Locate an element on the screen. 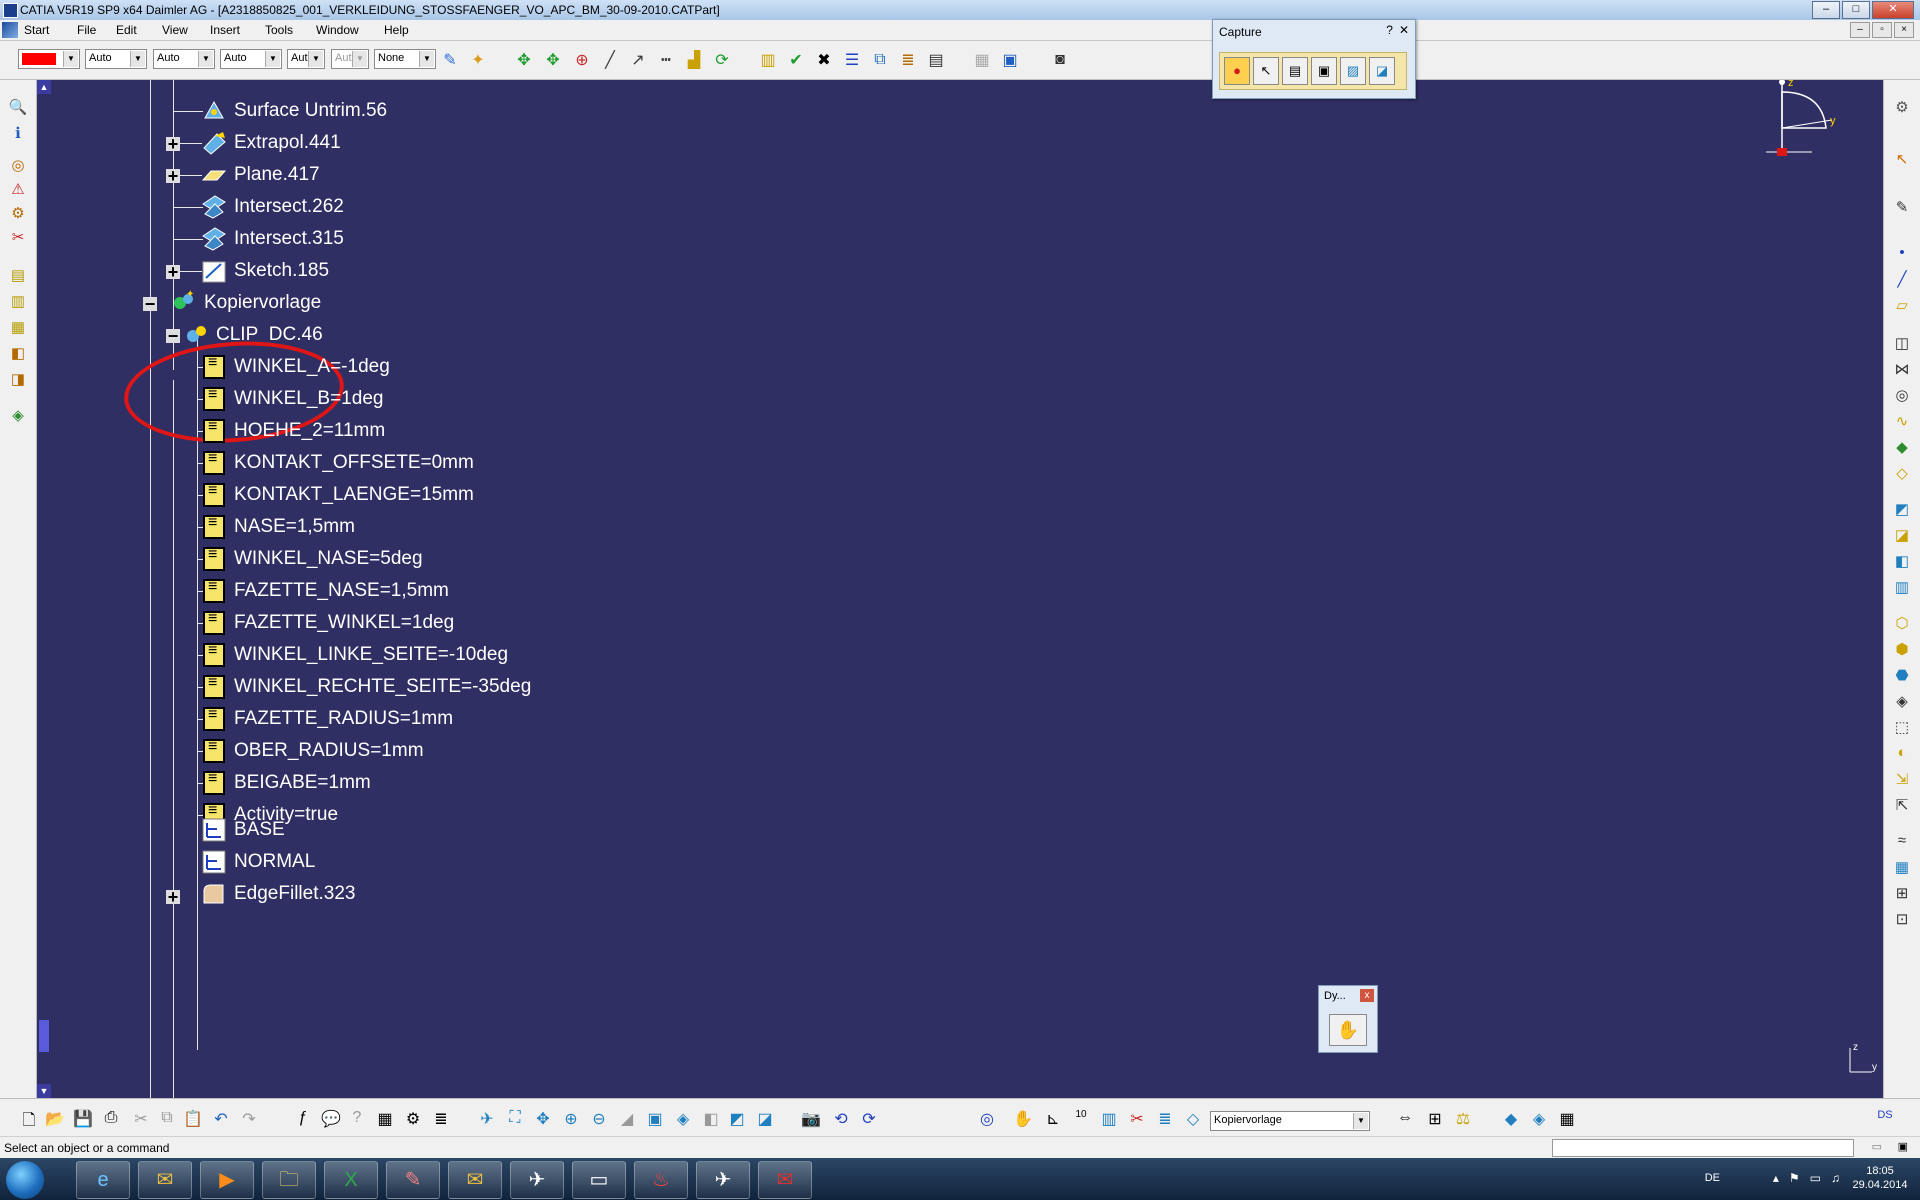 The image size is (1920, 1200). cut-icon: ✂ is located at coordinates (141, 1120).